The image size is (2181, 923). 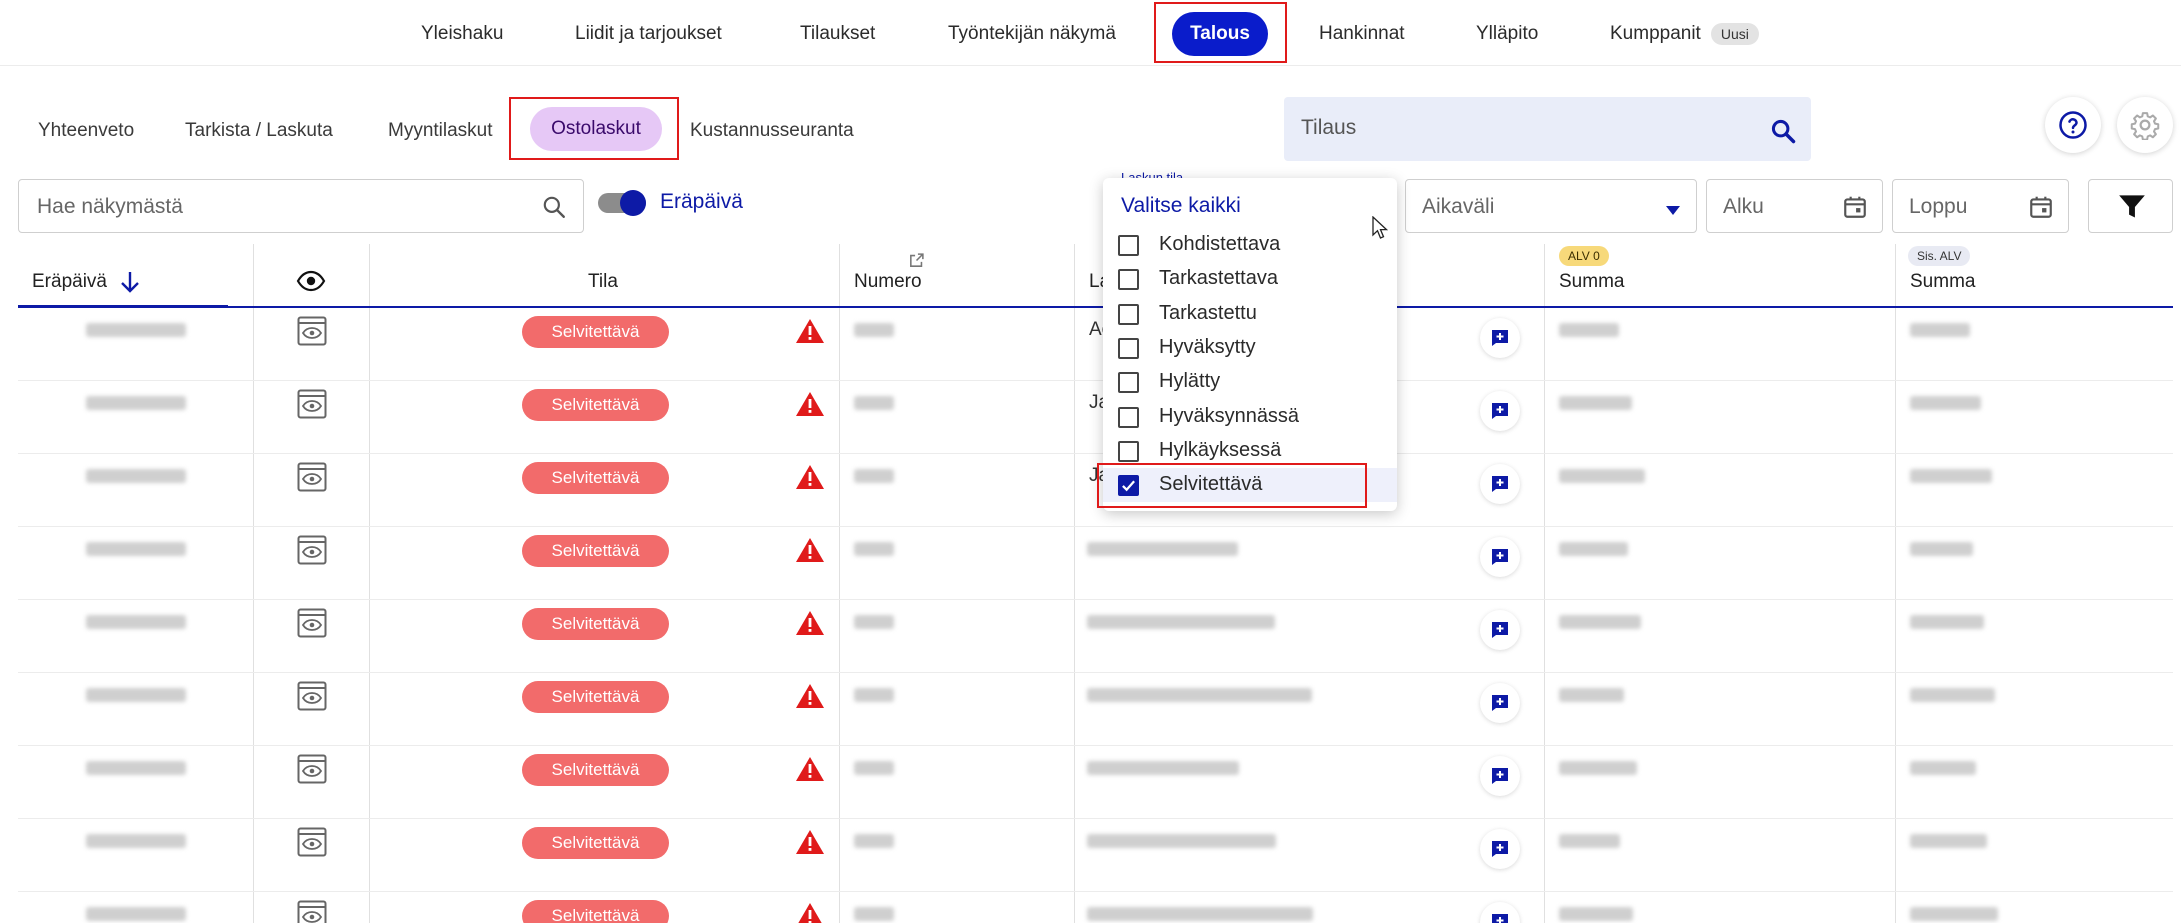 I want to click on nav-item-tilaukset: Tilaukset, so click(x=837, y=34).